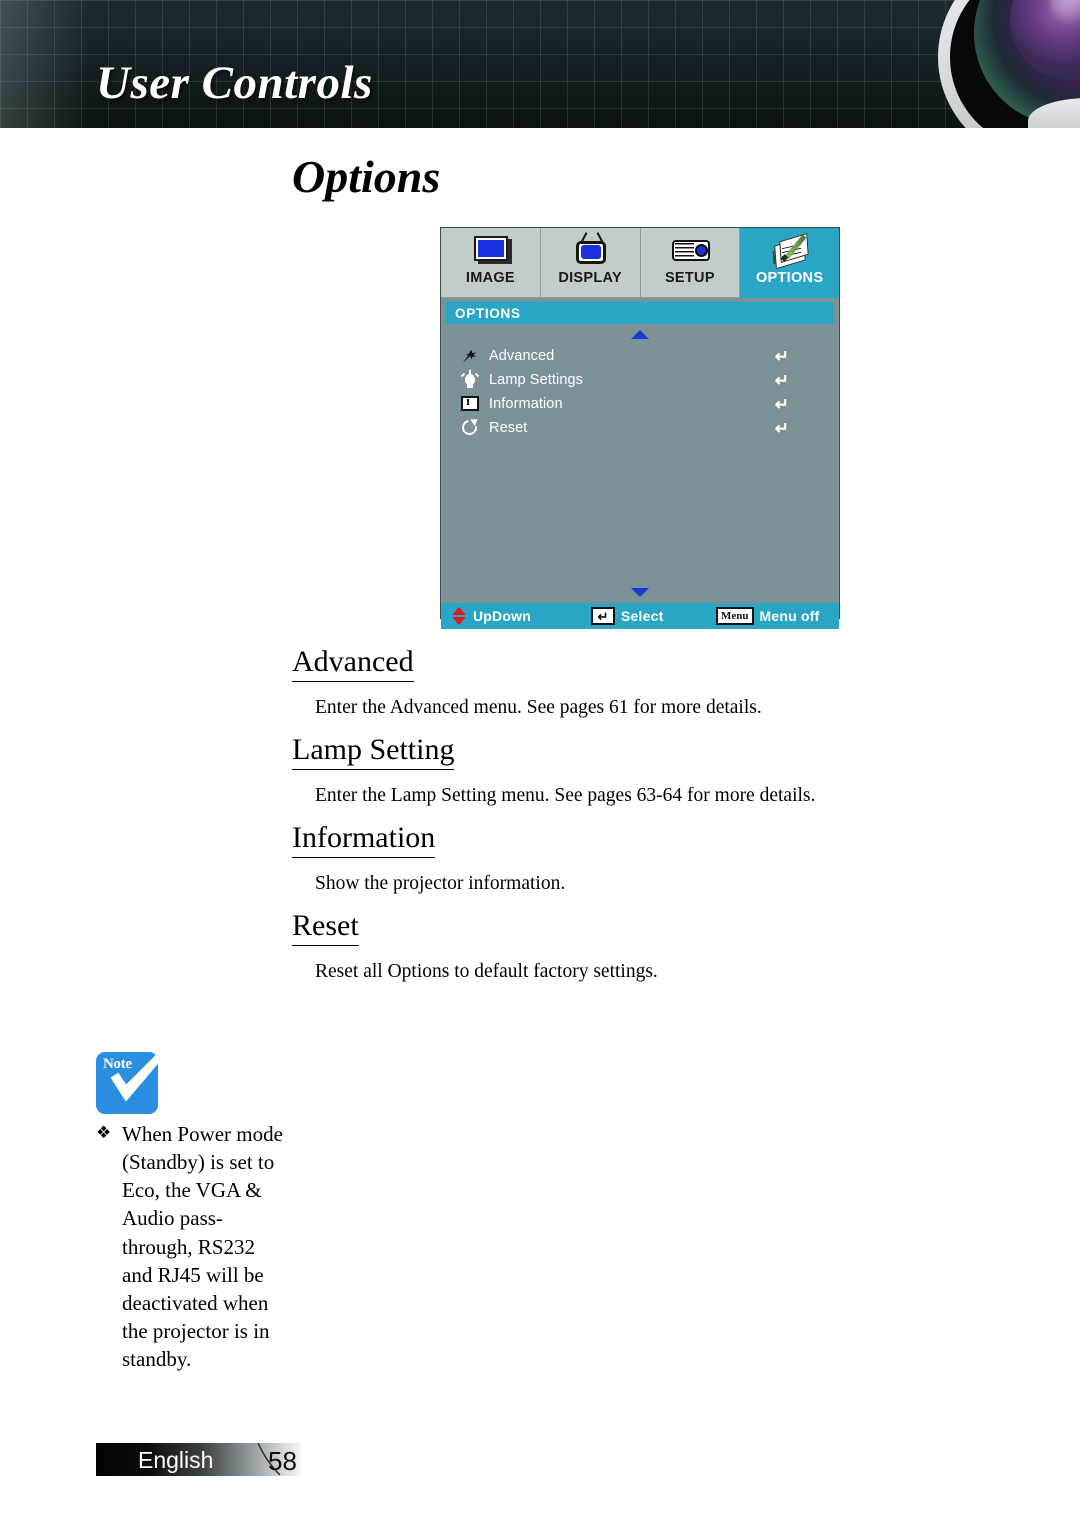  What do you see at coordinates (640, 334) in the screenshot?
I see `scroll-up-arrow-icon` at bounding box center [640, 334].